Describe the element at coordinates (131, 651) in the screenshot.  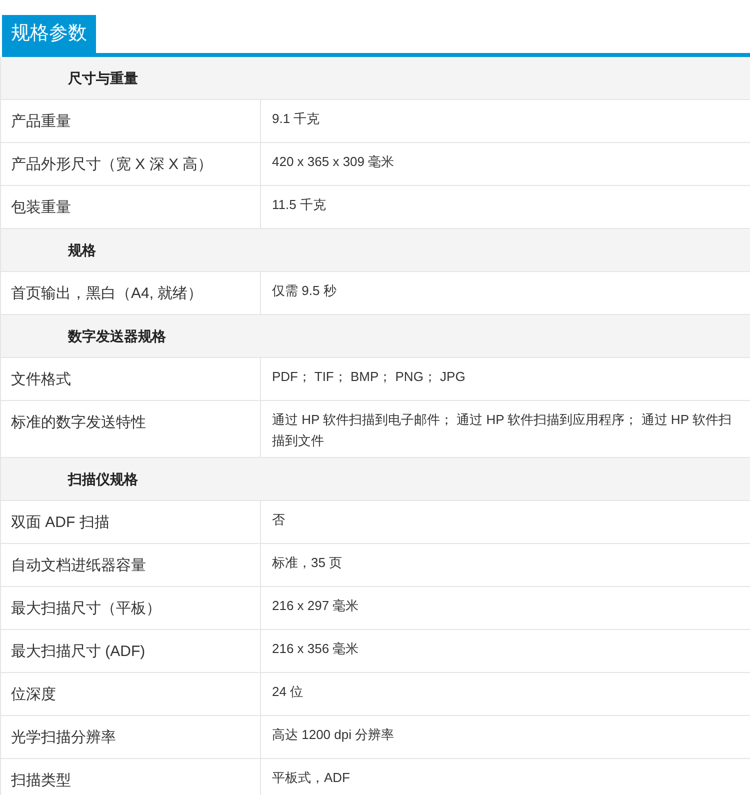
I see `spec-label: 最大扫描尺寸 (ADF)` at that location.